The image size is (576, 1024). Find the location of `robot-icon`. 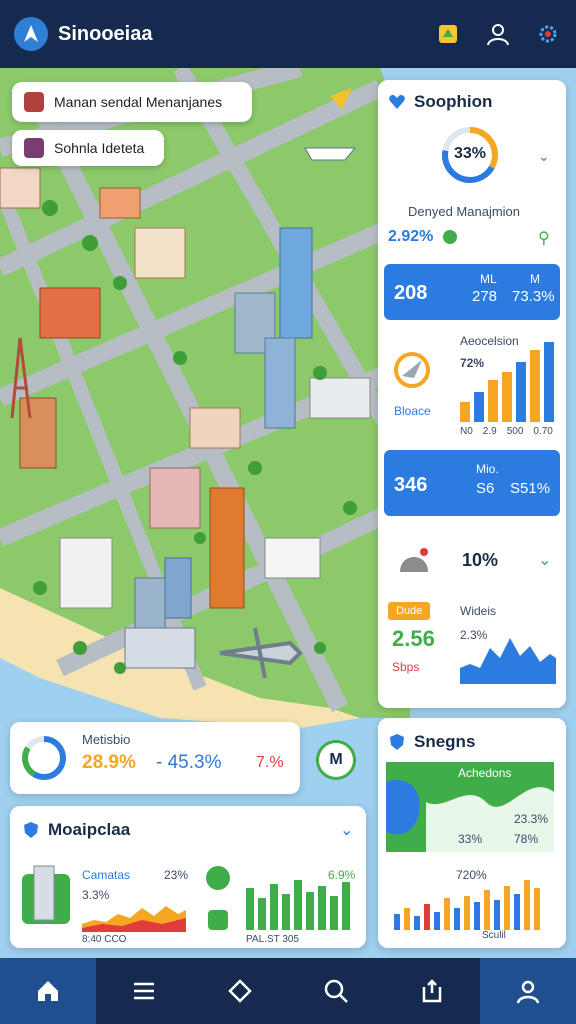

robot-icon is located at coordinates (218, 920).